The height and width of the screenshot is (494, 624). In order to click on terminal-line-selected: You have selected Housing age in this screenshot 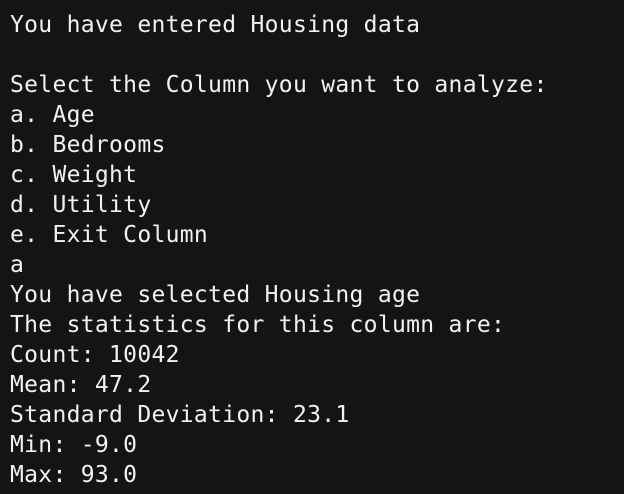, I will do `click(215, 295)`.